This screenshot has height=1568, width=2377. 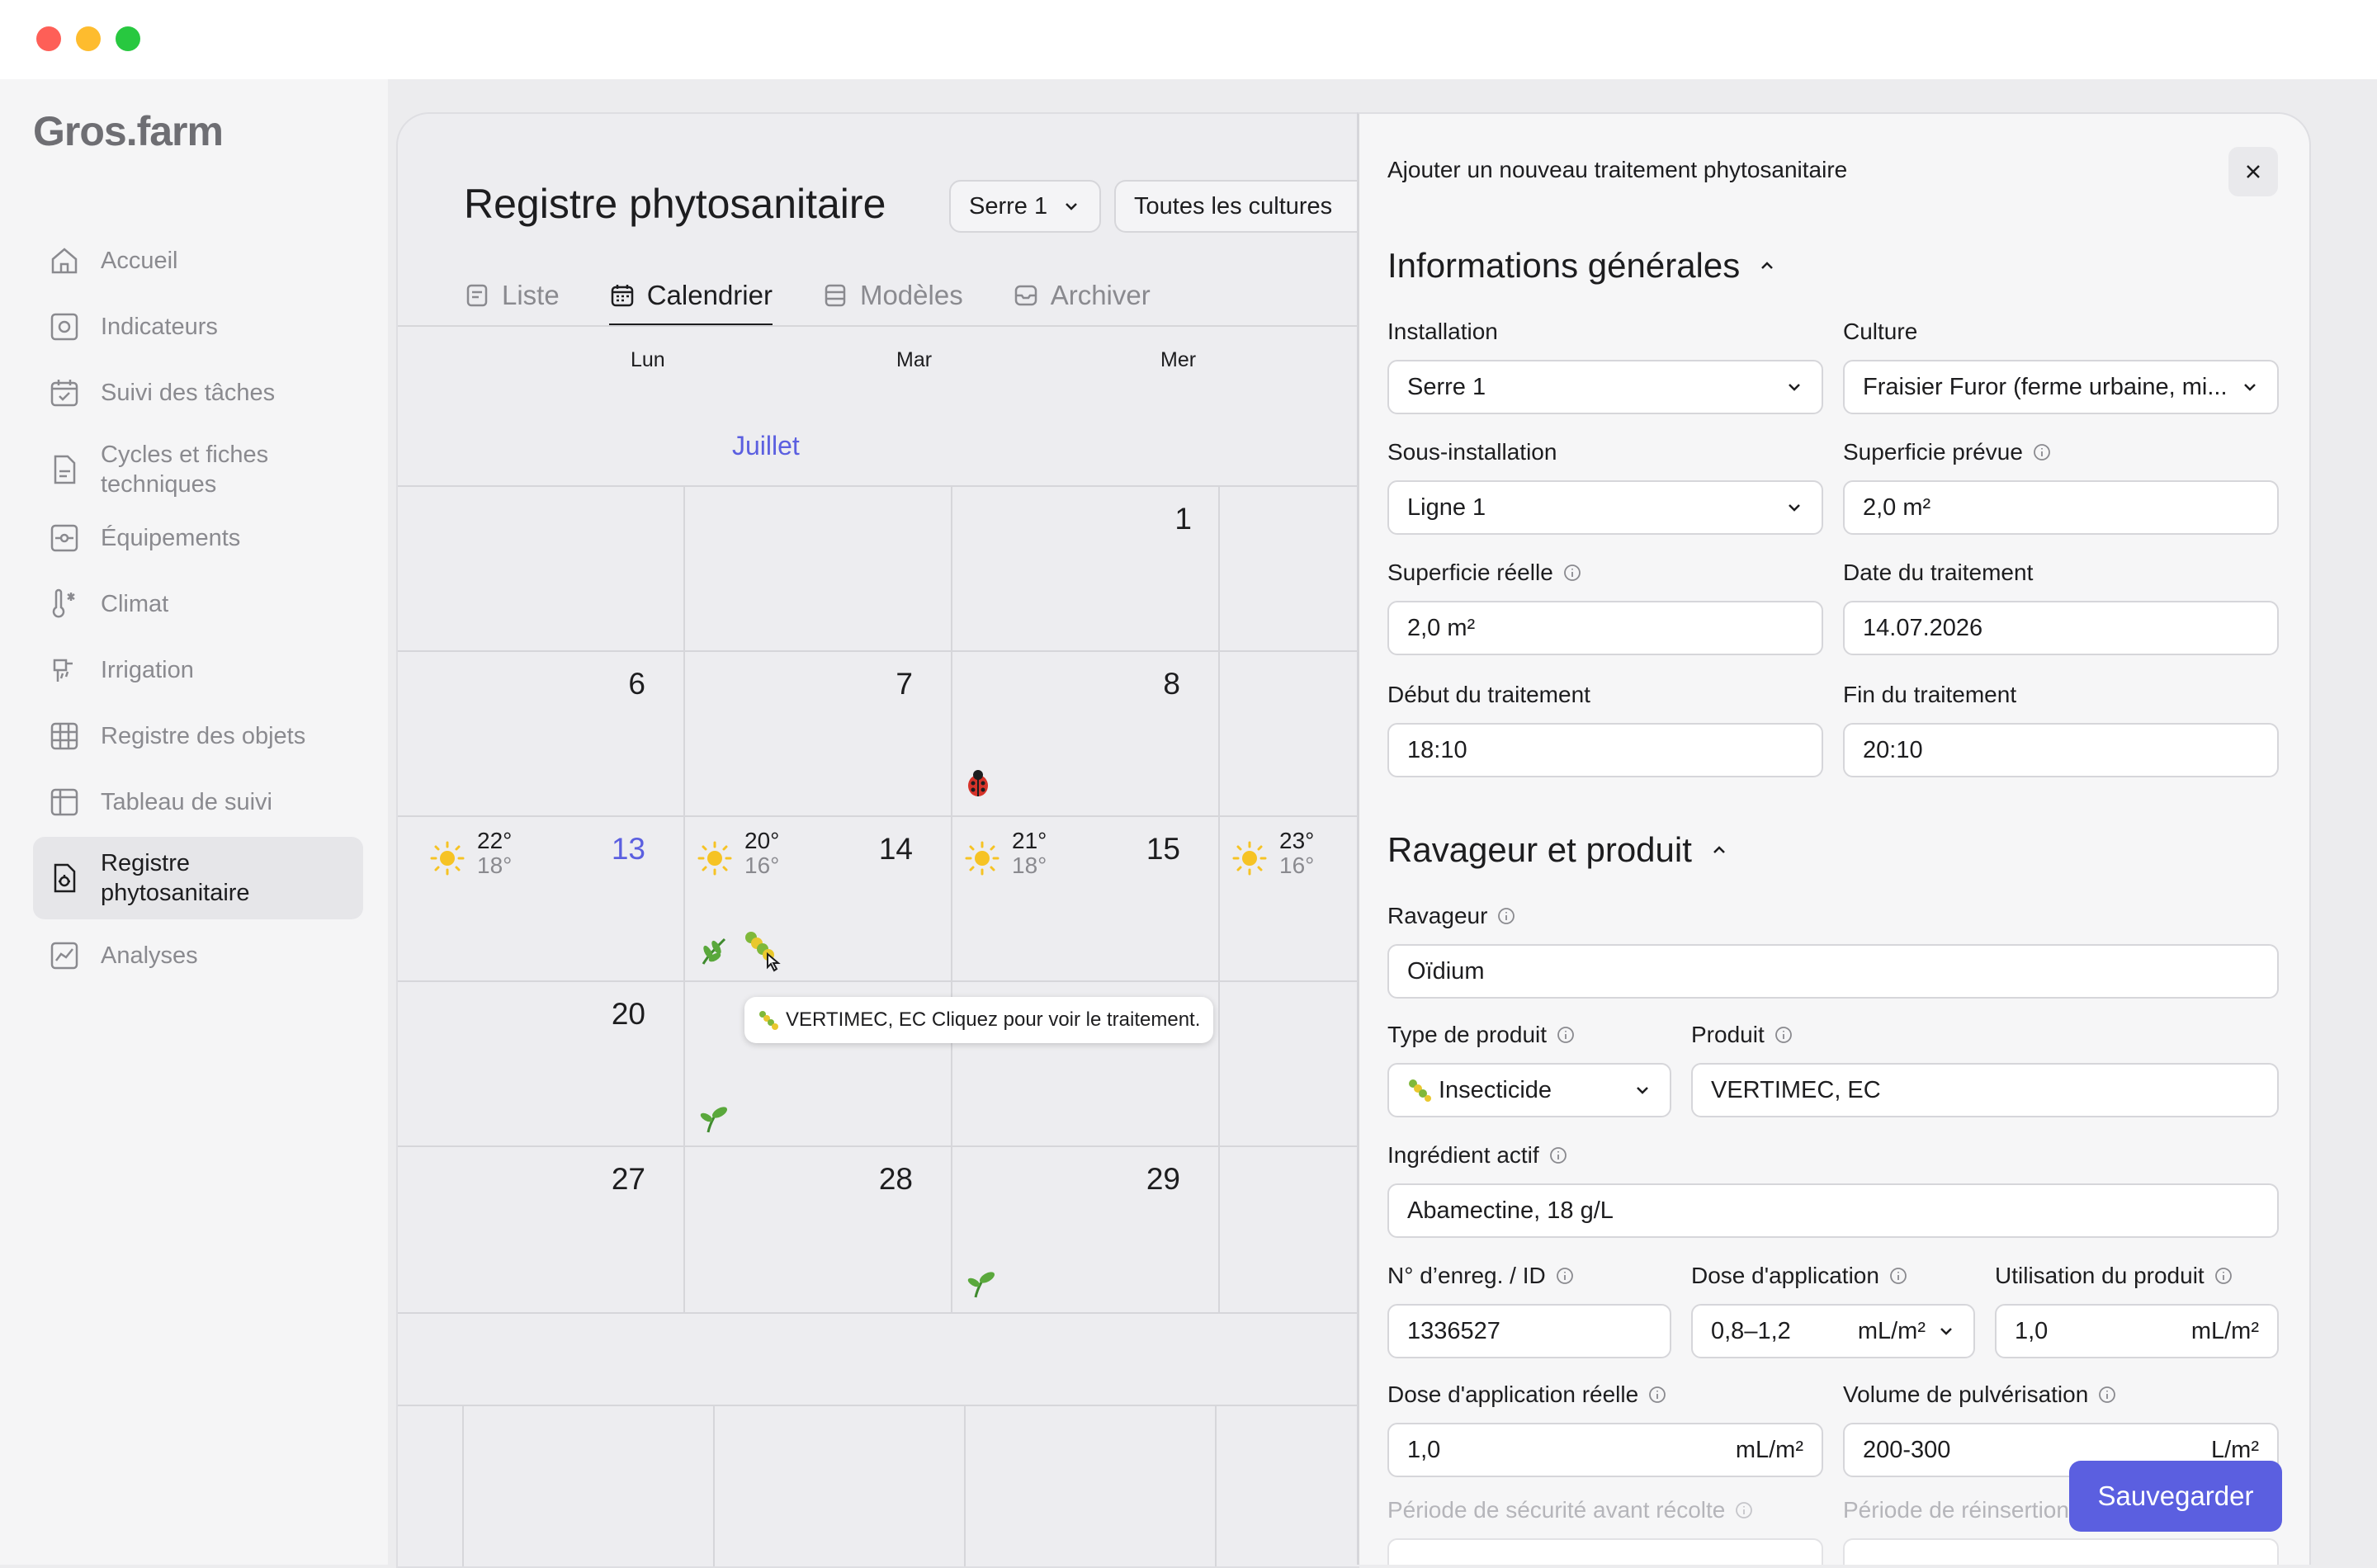 What do you see at coordinates (1025, 206) in the screenshot?
I see `installation-filter: Serre 1` at bounding box center [1025, 206].